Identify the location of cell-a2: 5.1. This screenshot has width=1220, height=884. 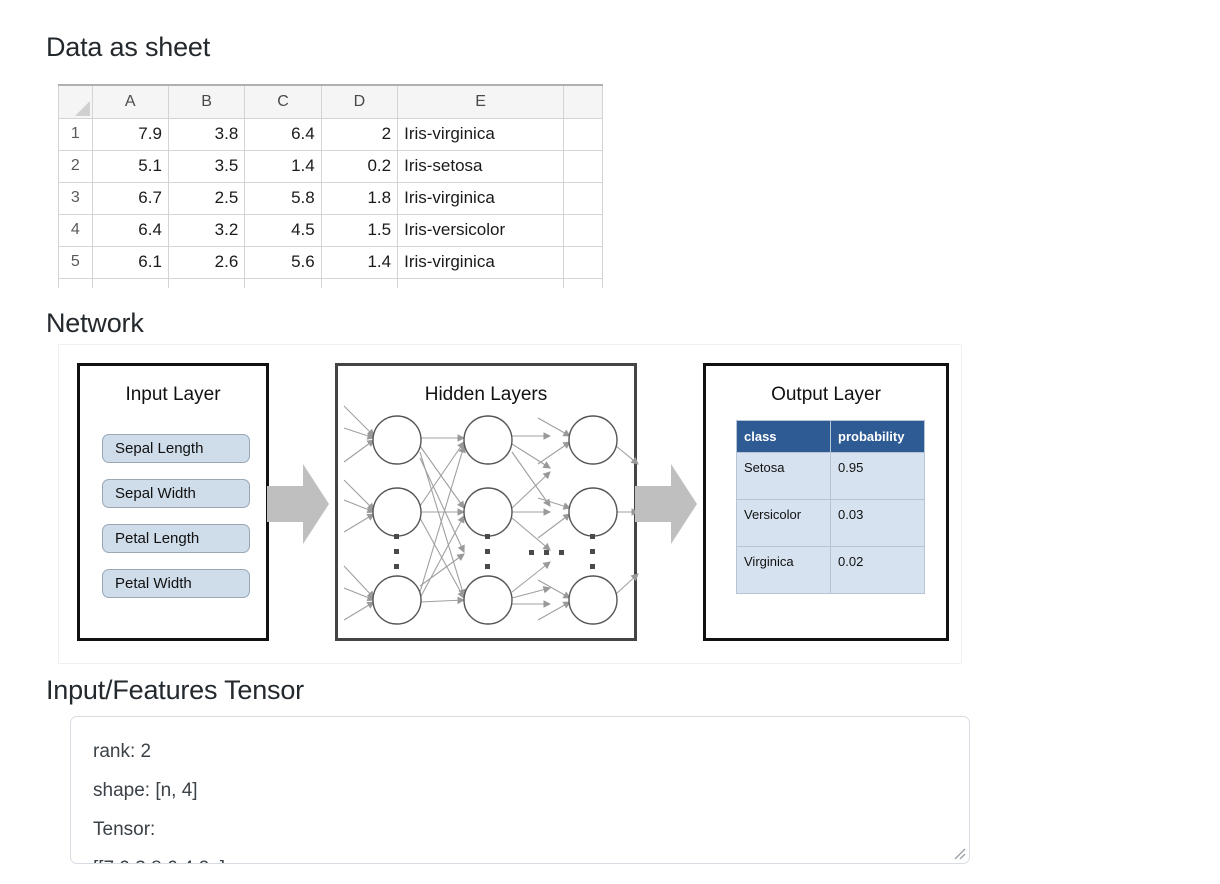
(130, 166).